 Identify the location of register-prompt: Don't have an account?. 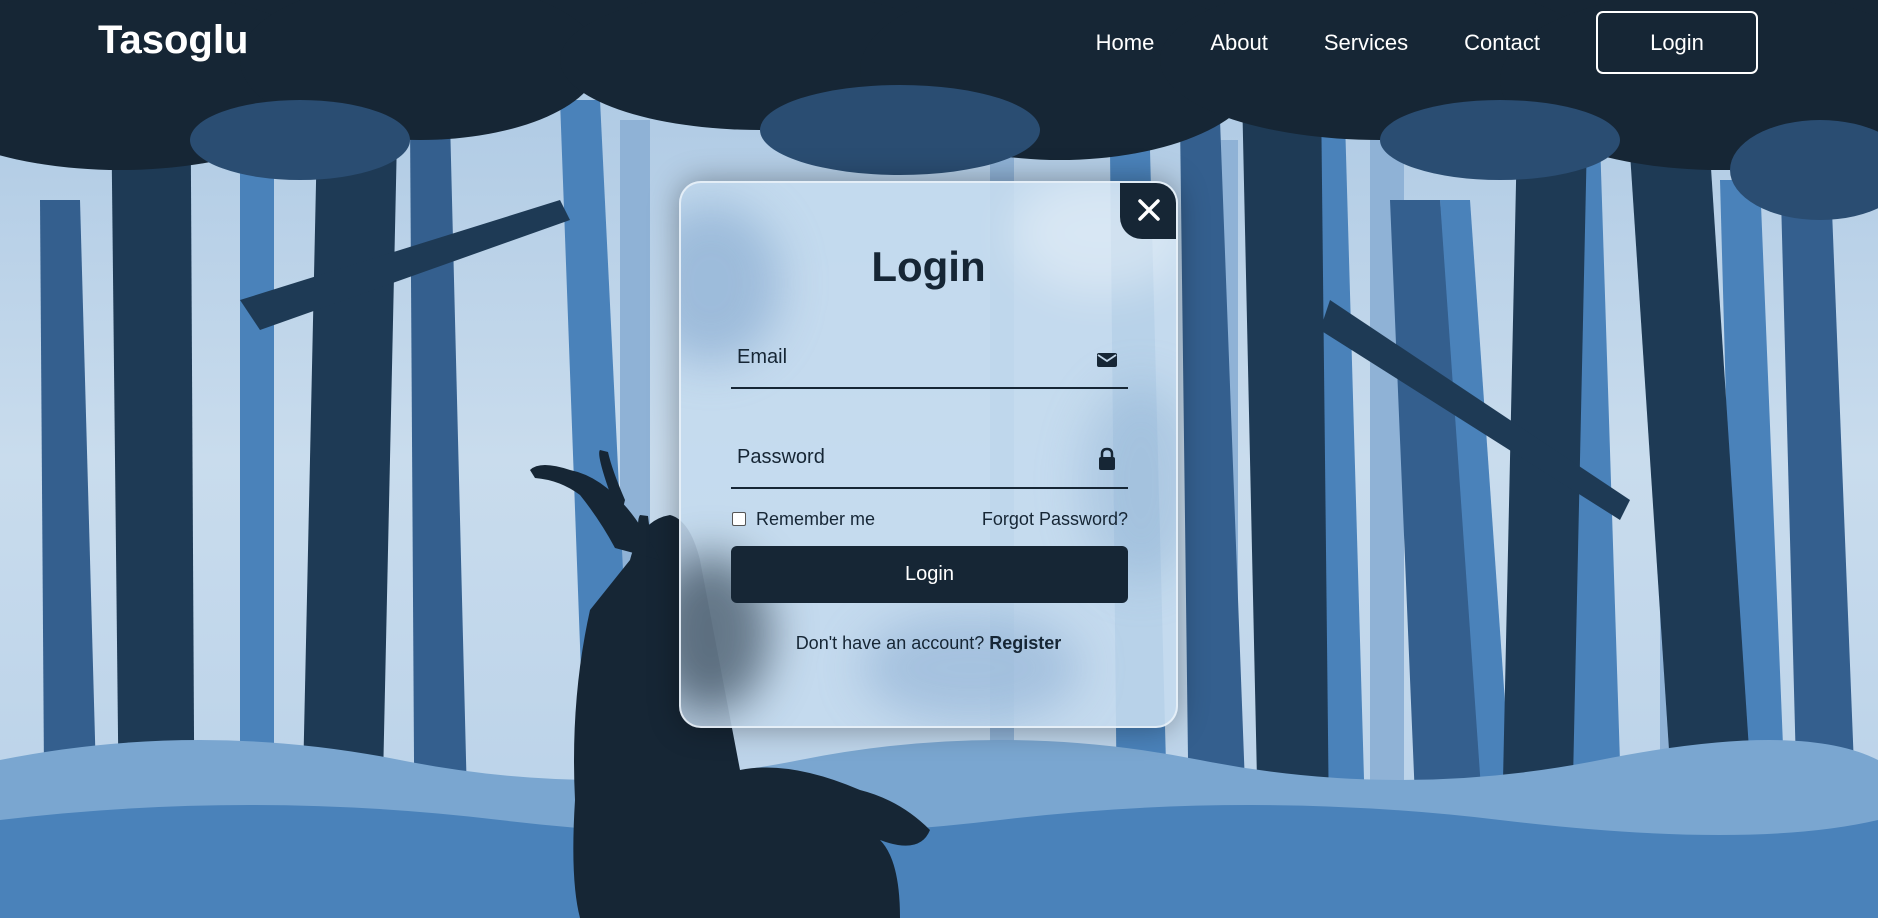
(892, 643).